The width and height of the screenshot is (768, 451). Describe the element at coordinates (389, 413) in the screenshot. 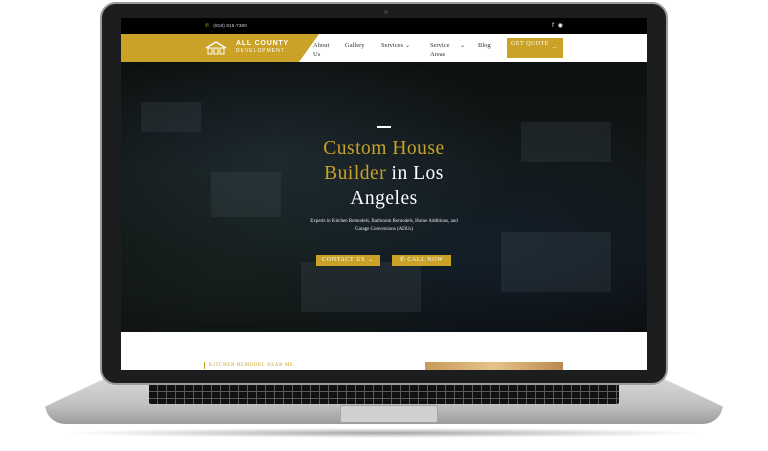

I see `laptop-trackpad` at that location.